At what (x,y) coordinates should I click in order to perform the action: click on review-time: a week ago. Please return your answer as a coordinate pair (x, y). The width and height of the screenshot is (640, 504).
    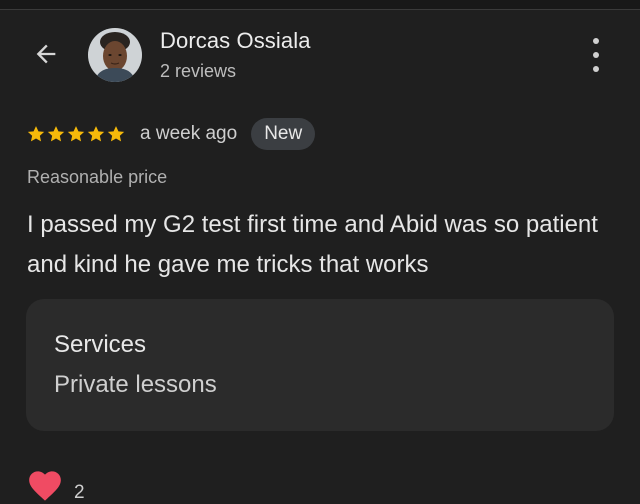
    Looking at the image, I should click on (189, 133).